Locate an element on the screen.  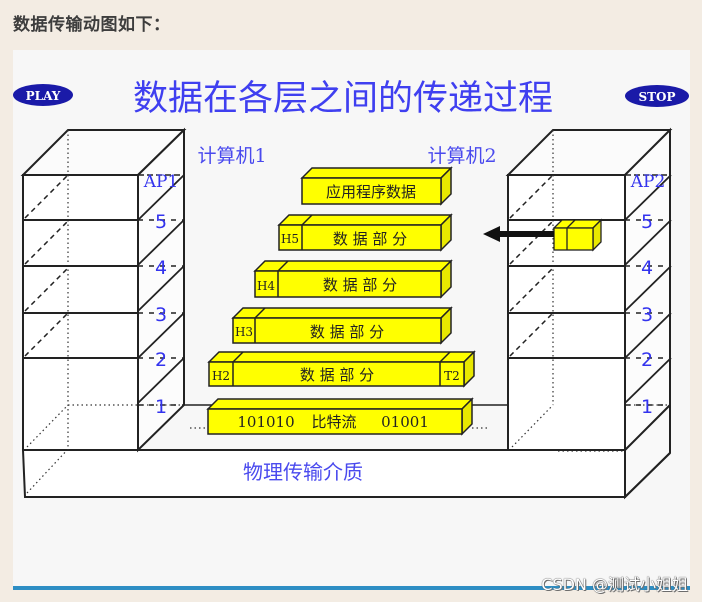
medium-label: 物理传输介质 is located at coordinates (303, 472).